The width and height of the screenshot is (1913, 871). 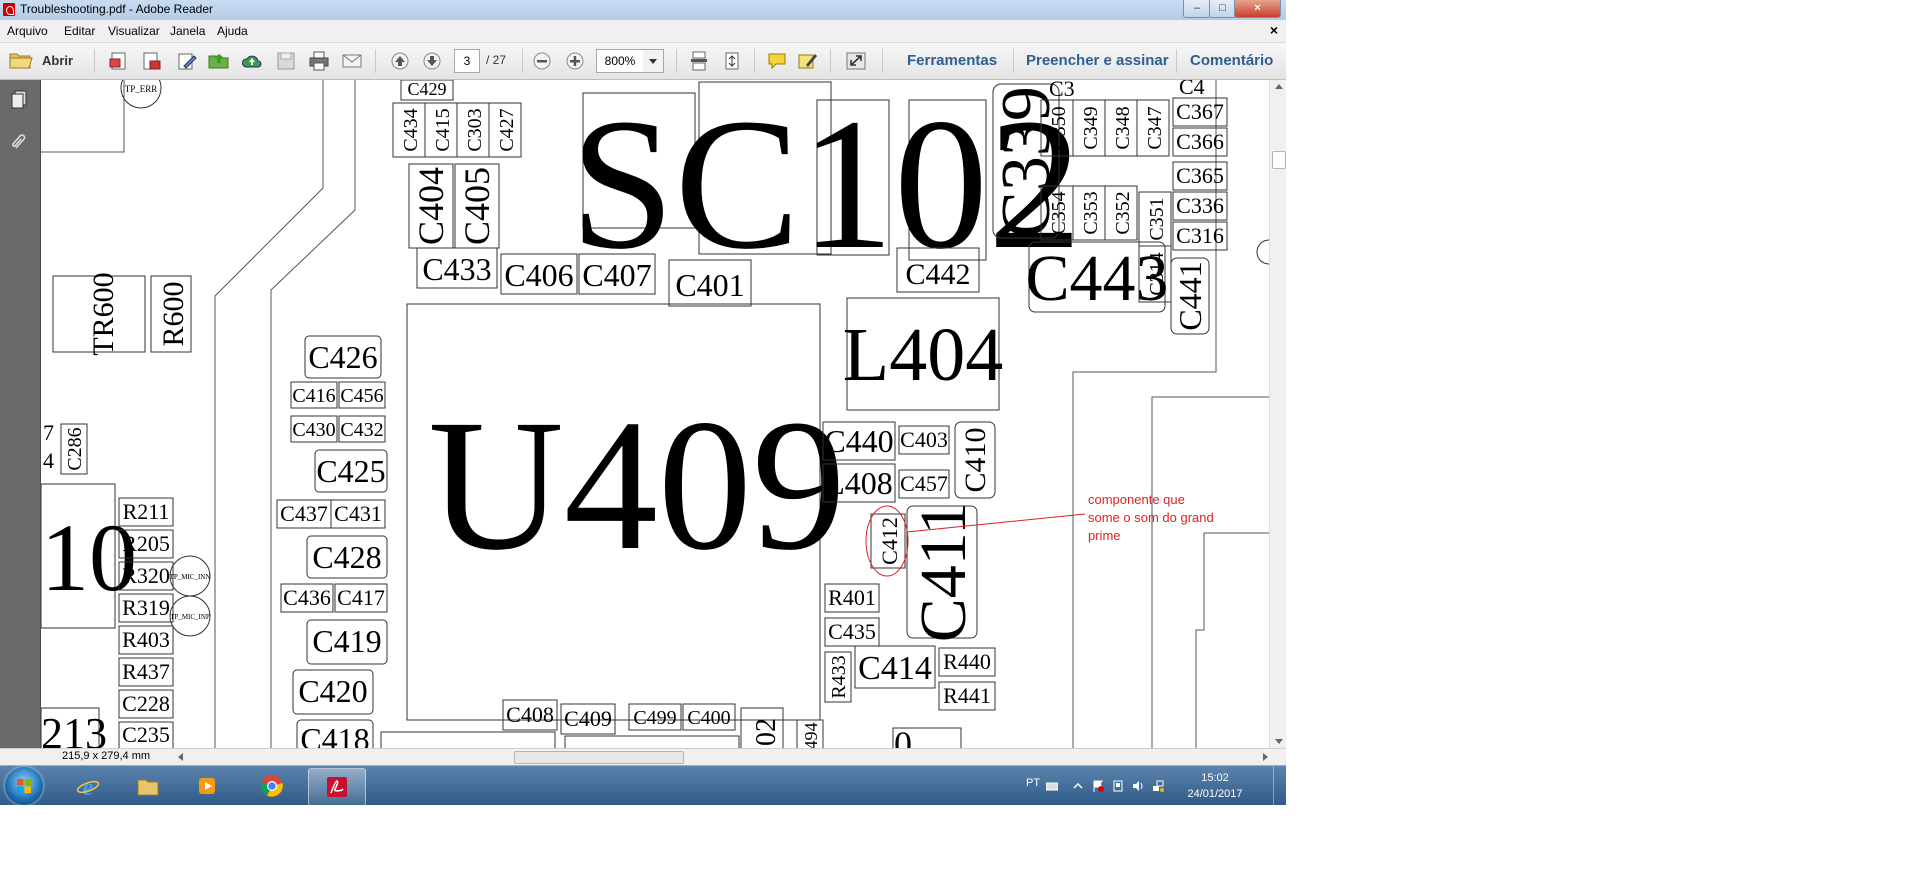 I want to click on r441-label: R441, so click(x=967, y=695).